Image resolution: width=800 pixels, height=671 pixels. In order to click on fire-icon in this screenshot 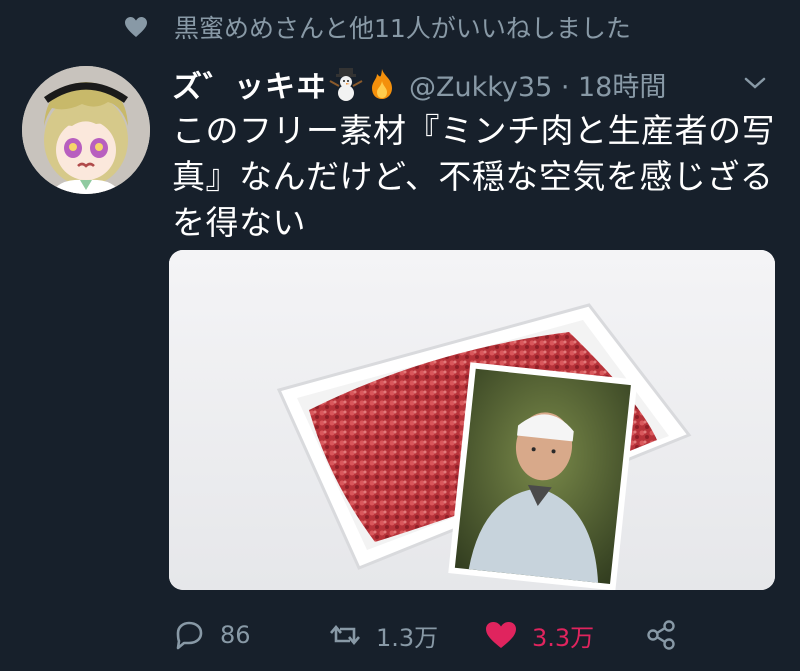, I will do `click(382, 84)`.